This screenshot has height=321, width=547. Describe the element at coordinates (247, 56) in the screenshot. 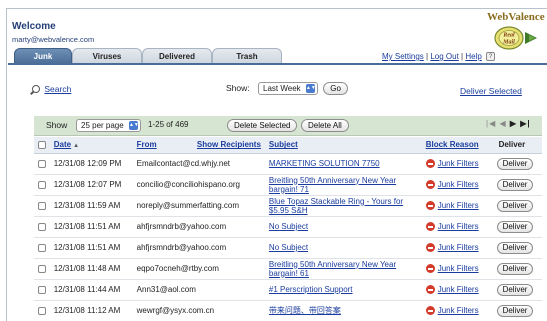

I see `tab-trash: Trash` at that location.